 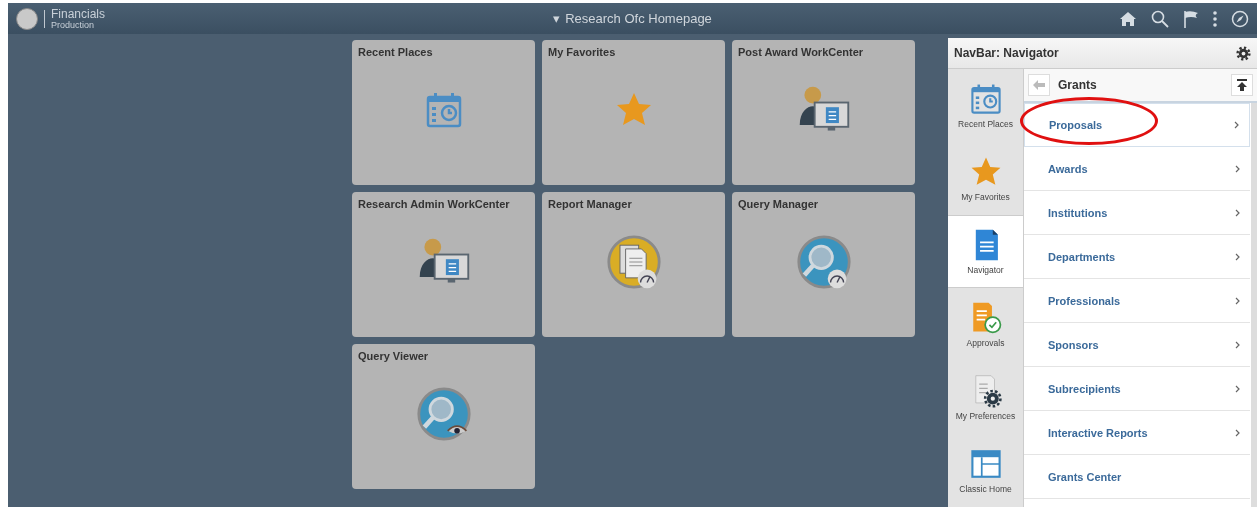 I want to click on caret-icon: ▾, so click(x=557, y=18).